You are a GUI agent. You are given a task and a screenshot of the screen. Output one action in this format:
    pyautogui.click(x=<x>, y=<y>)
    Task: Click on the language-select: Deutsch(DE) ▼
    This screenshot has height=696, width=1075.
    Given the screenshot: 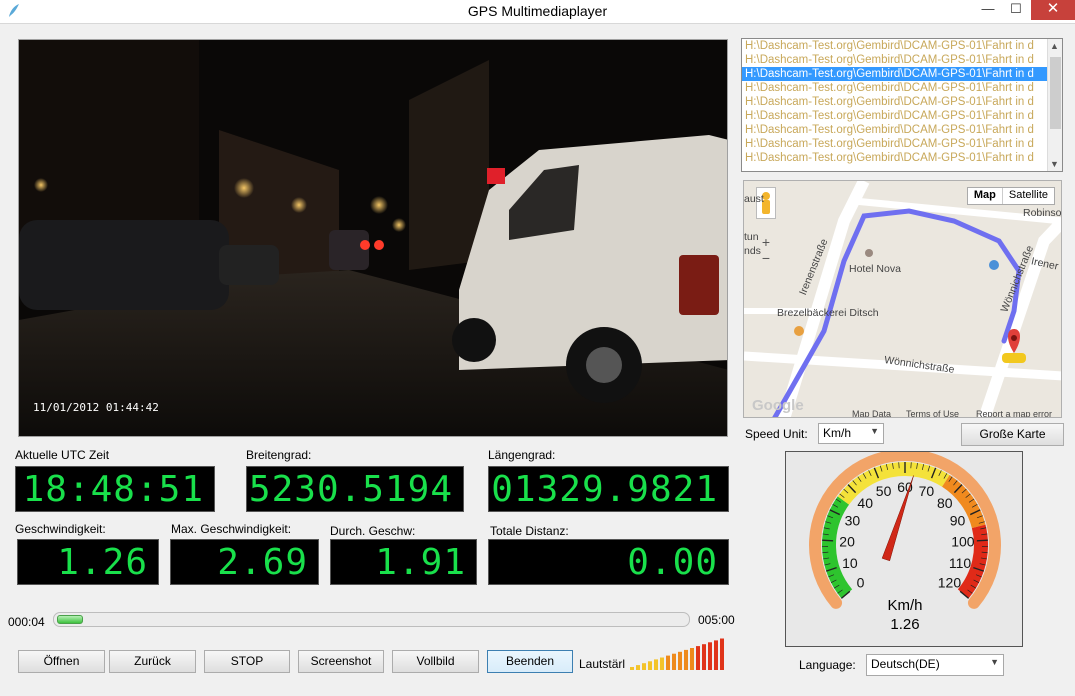 What is the action you would take?
    pyautogui.click(x=935, y=665)
    